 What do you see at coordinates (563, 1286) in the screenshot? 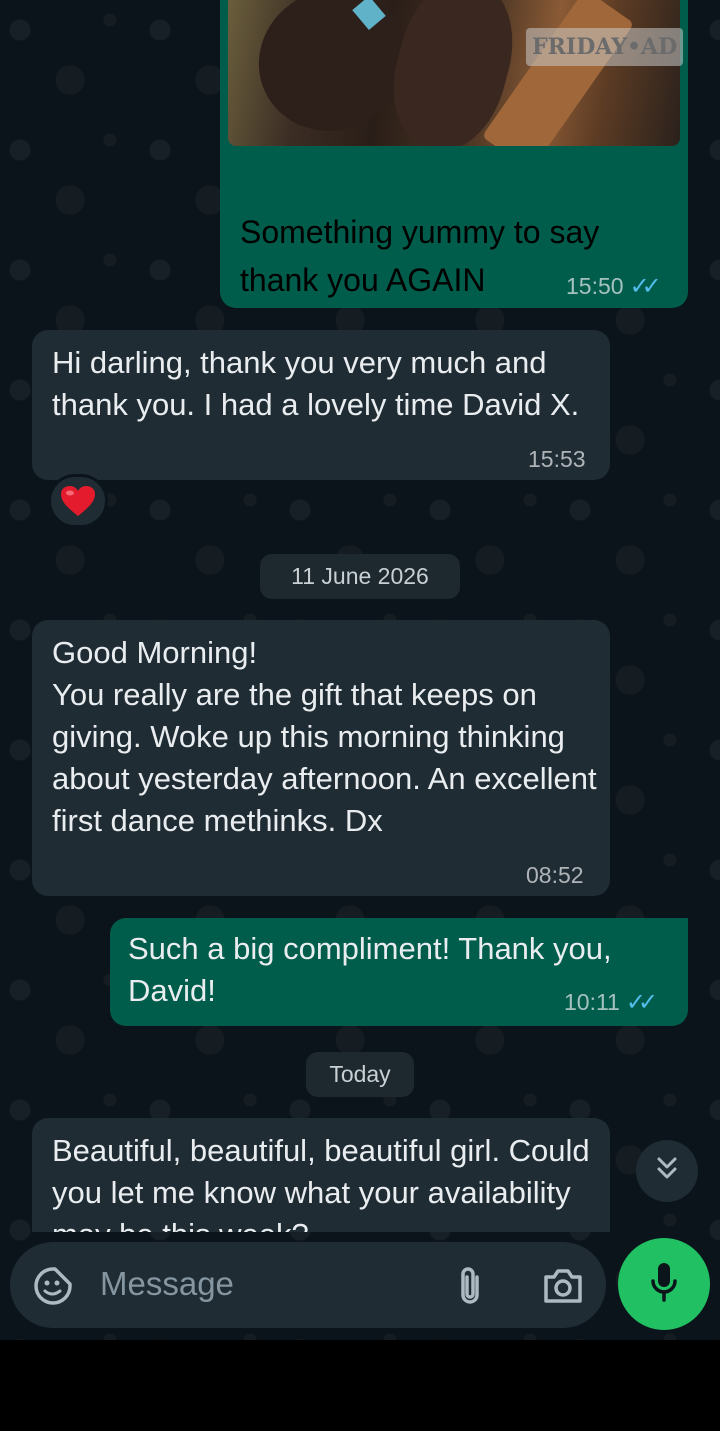
I see `camera-icon` at bounding box center [563, 1286].